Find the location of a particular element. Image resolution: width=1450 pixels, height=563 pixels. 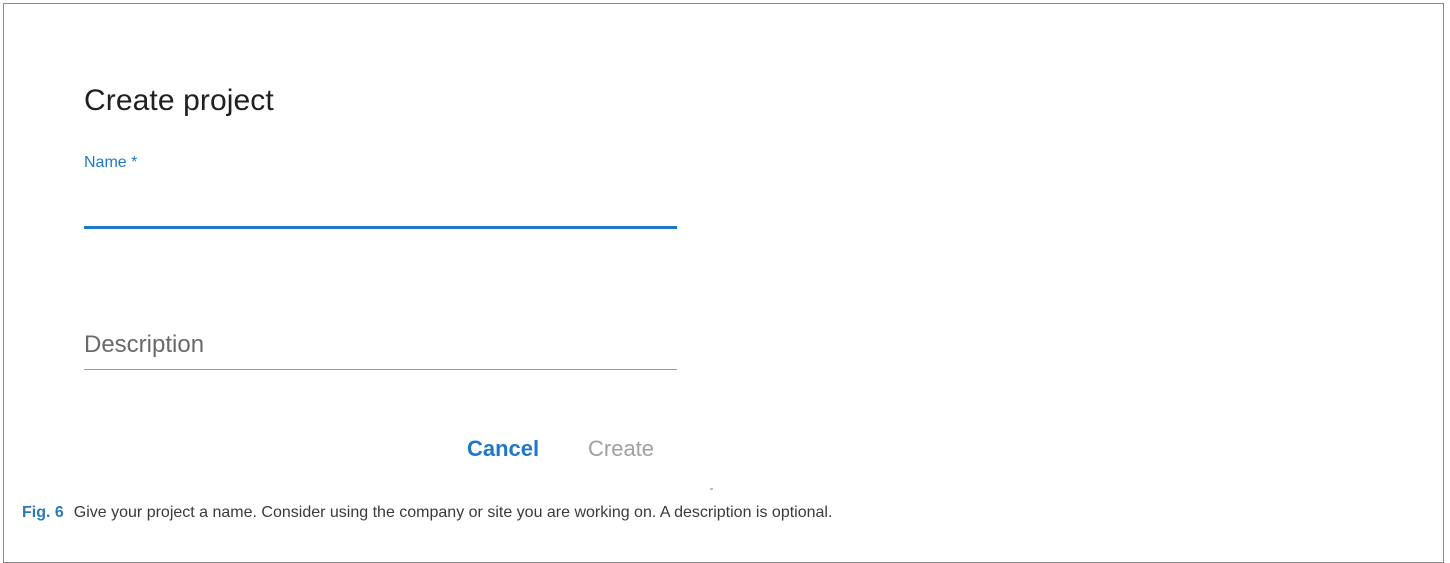

dialog-actions: Cancel Create is located at coordinates (569, 450).